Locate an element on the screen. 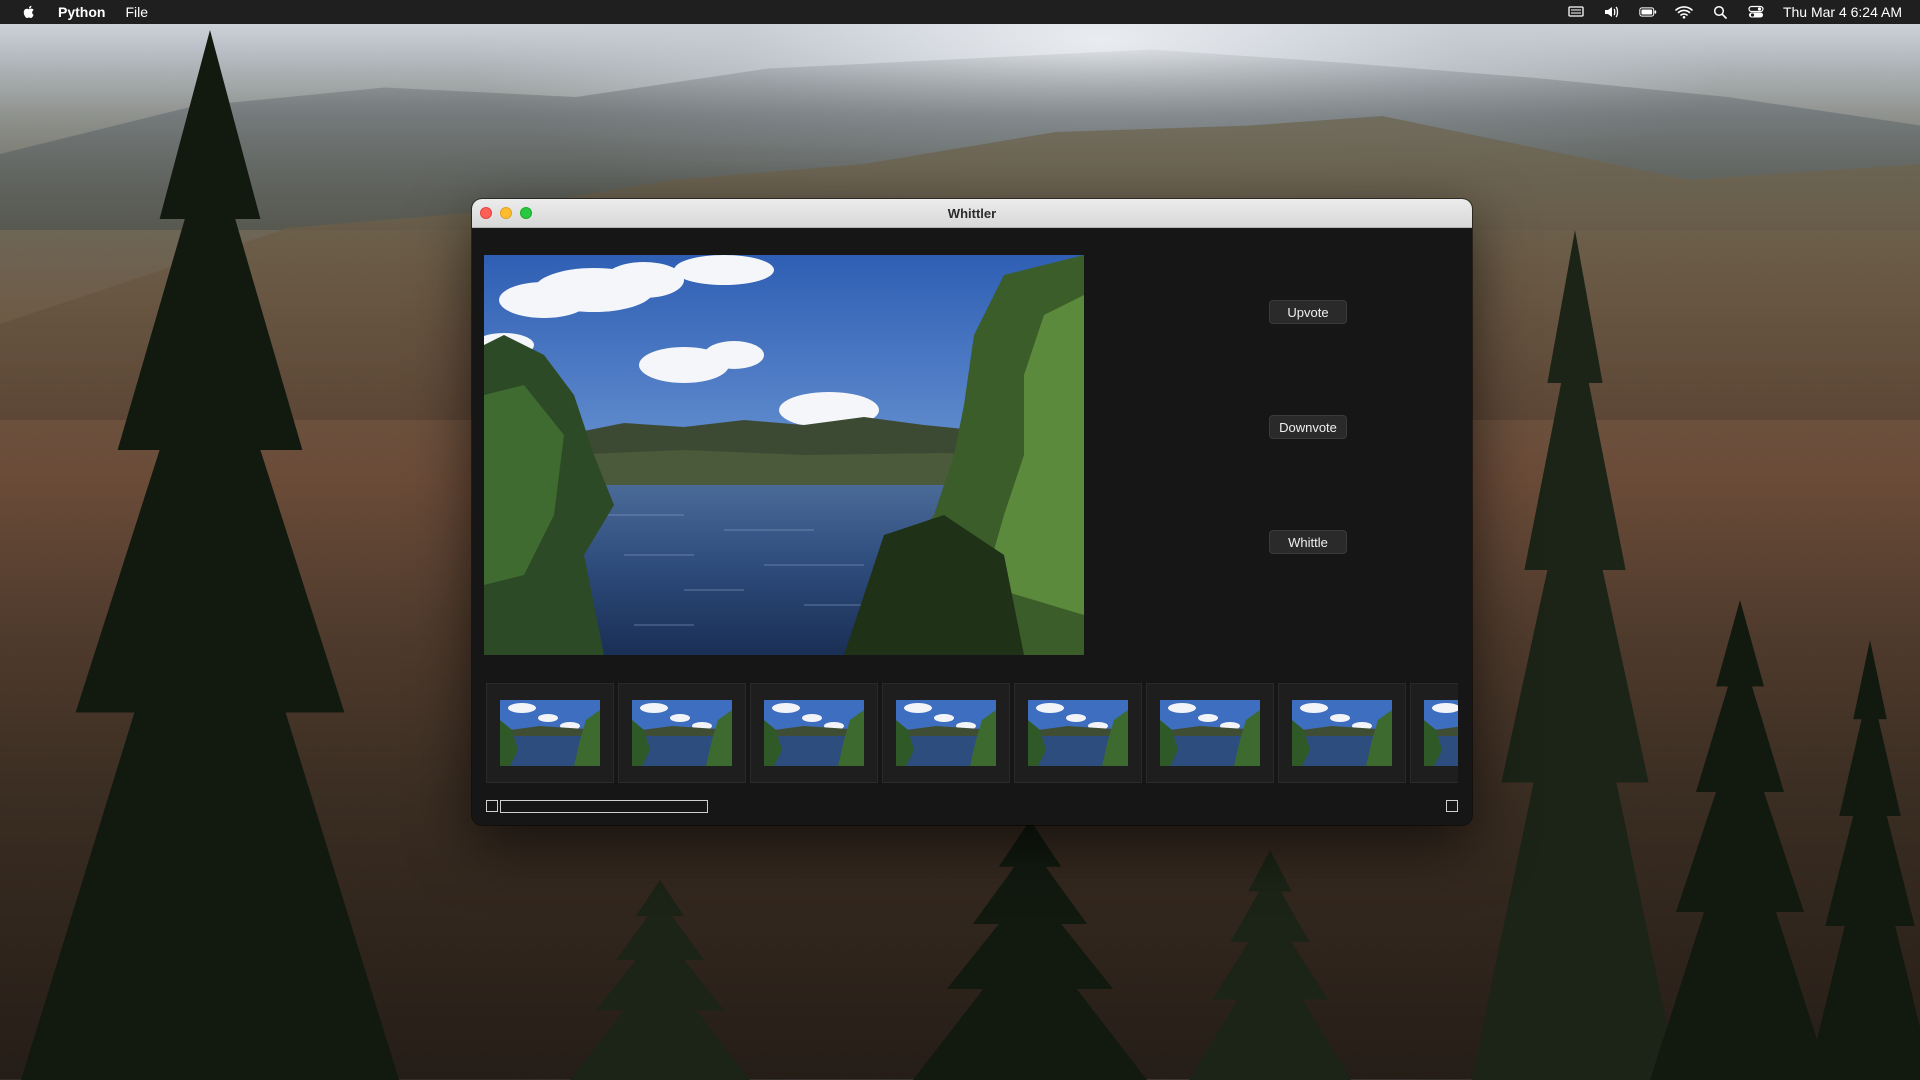  spotlight-search-icon is located at coordinates (1720, 12).